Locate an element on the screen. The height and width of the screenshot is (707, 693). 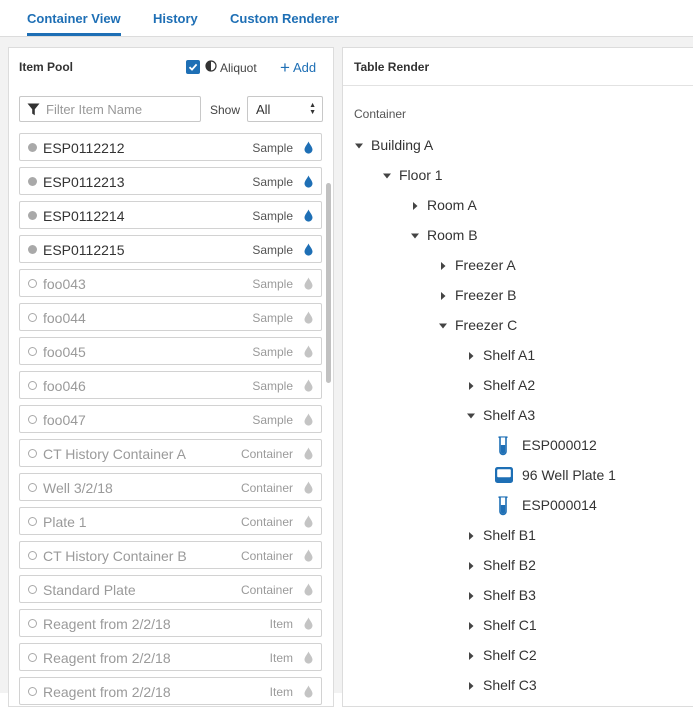
tree-node: Shelf A1 is located at coordinates (579, 362).